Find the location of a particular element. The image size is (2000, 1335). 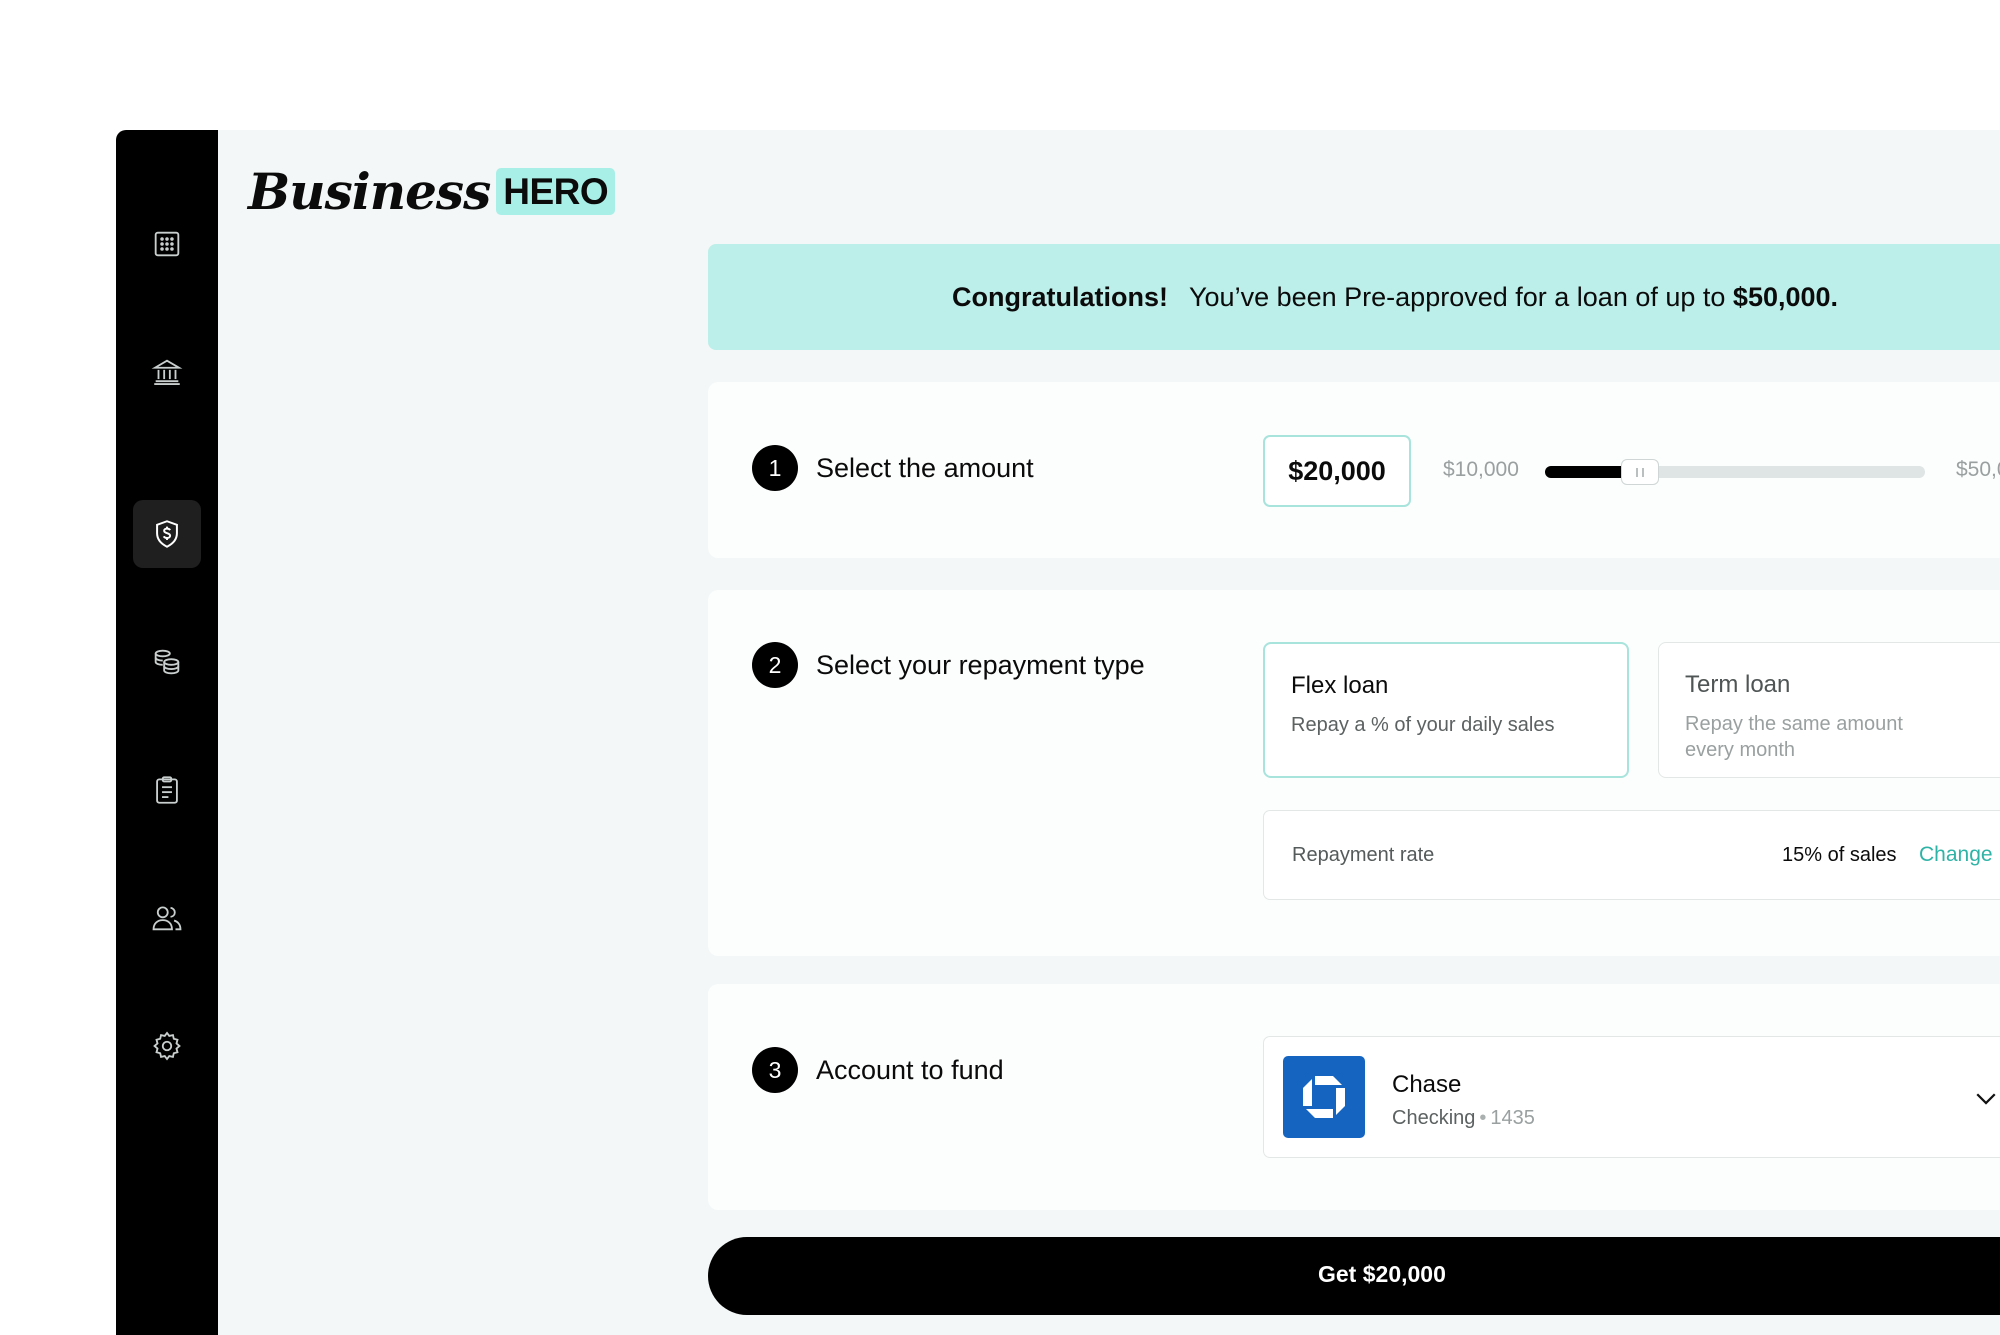

option-title: Flex loan is located at coordinates (1340, 685).